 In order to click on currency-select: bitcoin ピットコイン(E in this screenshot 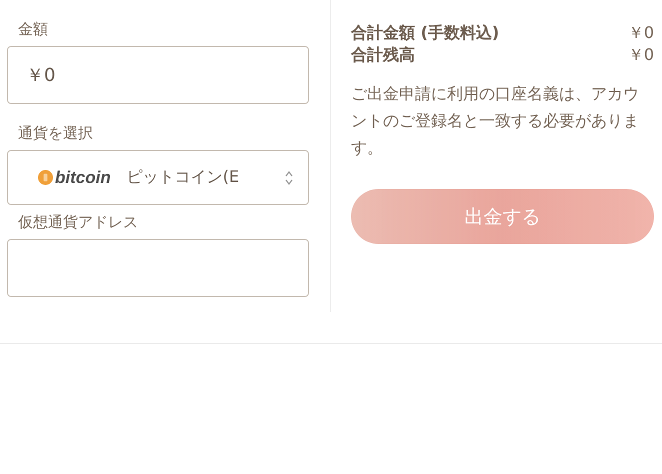, I will do `click(158, 177)`.